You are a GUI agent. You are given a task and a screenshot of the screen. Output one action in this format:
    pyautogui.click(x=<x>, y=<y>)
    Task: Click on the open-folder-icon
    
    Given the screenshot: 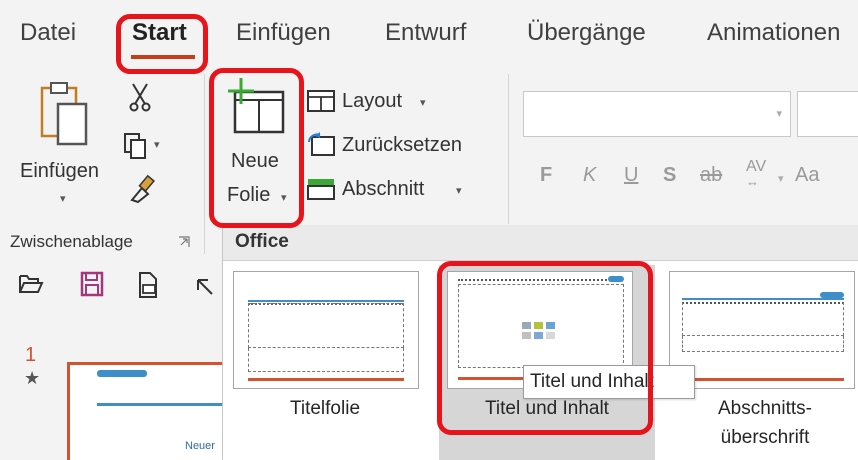 What is the action you would take?
    pyautogui.click(x=31, y=284)
    